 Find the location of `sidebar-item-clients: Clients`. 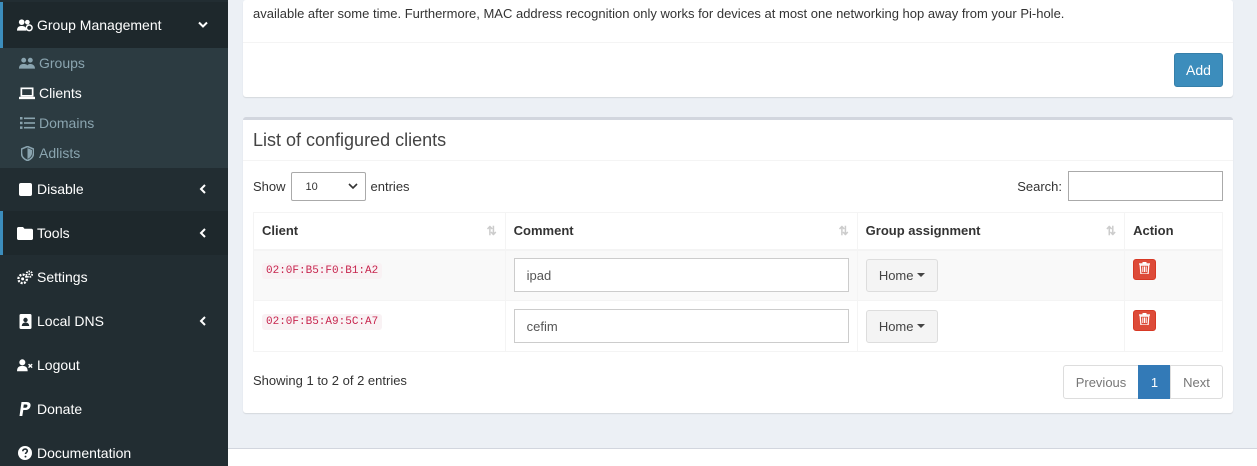

sidebar-item-clients: Clients is located at coordinates (114, 93).